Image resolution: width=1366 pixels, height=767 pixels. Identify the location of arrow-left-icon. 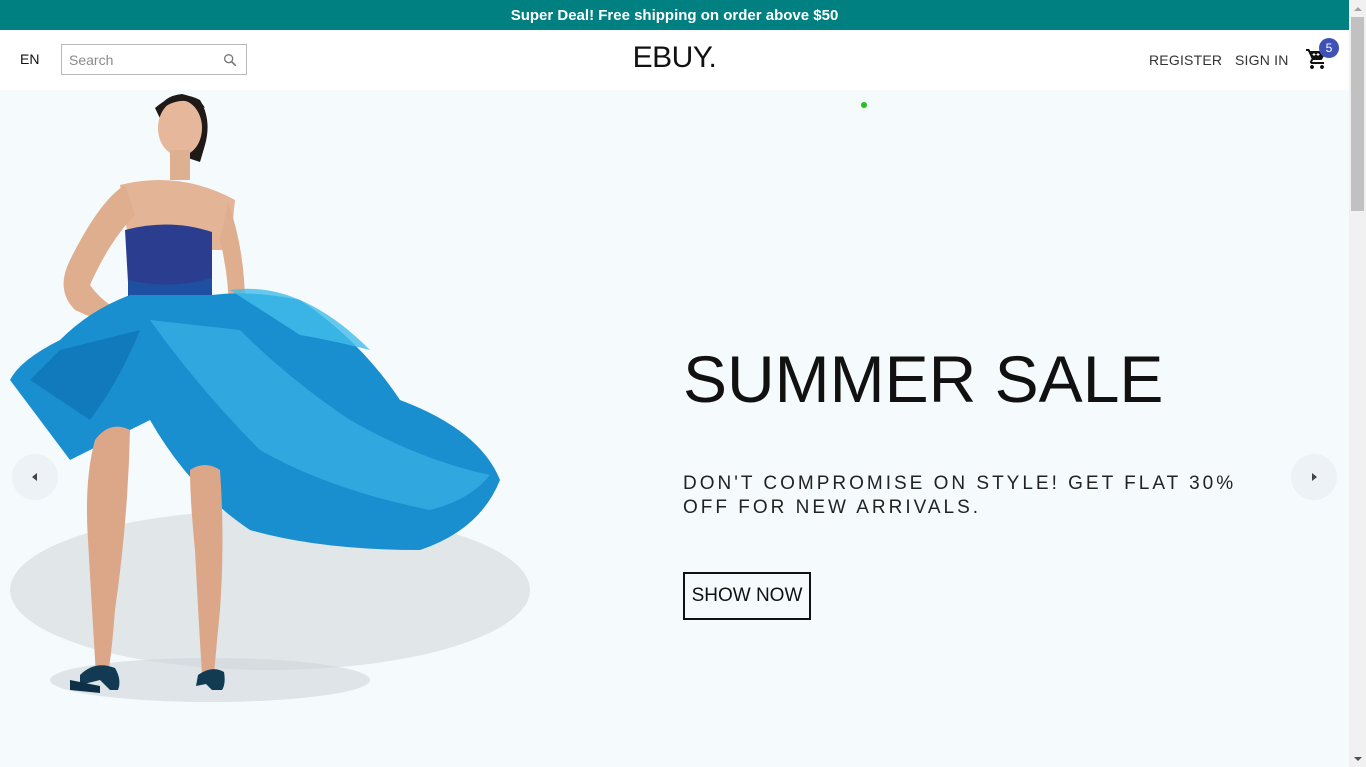
(34, 477).